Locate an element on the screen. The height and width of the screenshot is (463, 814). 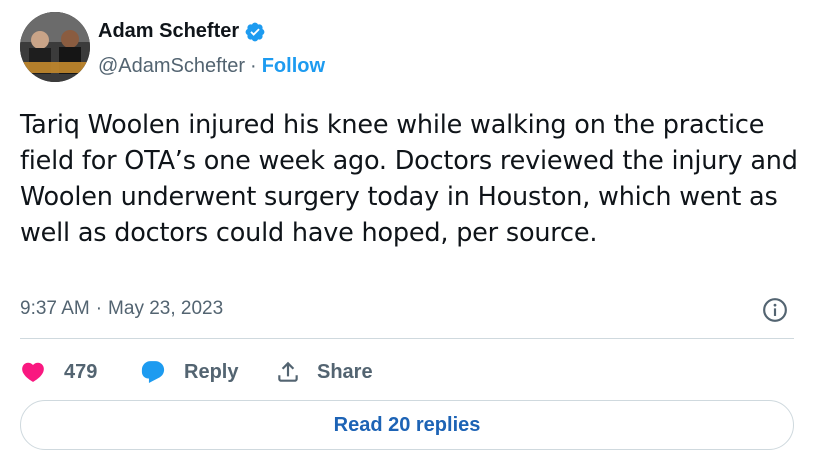
read-replies-button: Read 20 replies is located at coordinates (407, 425).